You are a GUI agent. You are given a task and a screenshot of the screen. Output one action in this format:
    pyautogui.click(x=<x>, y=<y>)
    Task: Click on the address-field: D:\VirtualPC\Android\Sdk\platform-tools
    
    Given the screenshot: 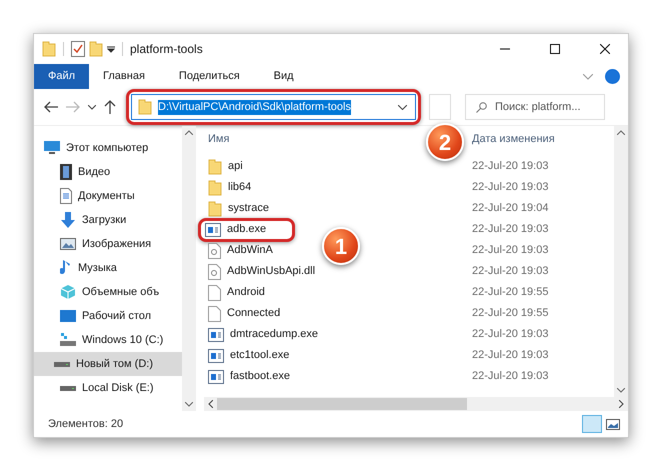 What is the action you would take?
    pyautogui.click(x=273, y=107)
    